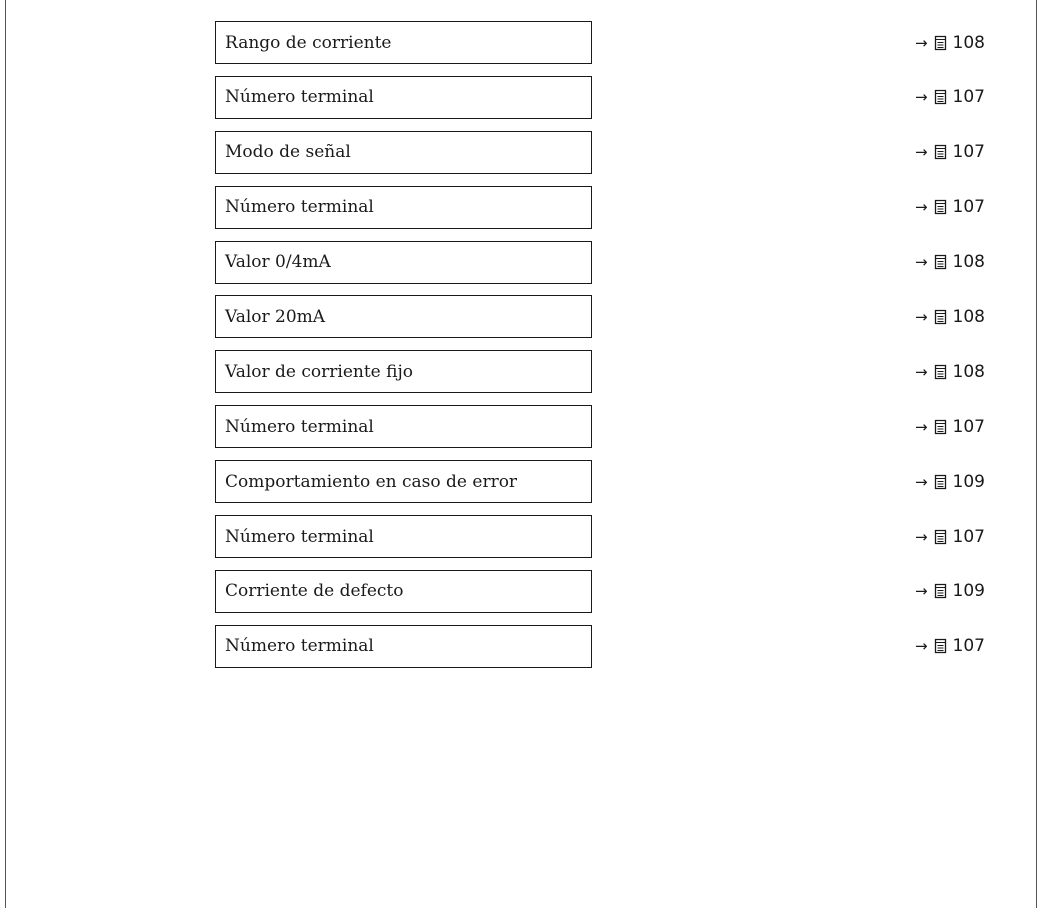  I want to click on parameter-box: Valor 20mA, so click(403, 317).